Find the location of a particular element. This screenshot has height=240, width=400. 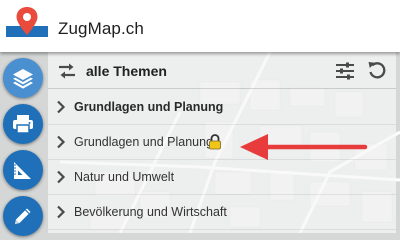

reset-icon is located at coordinates (377, 70).